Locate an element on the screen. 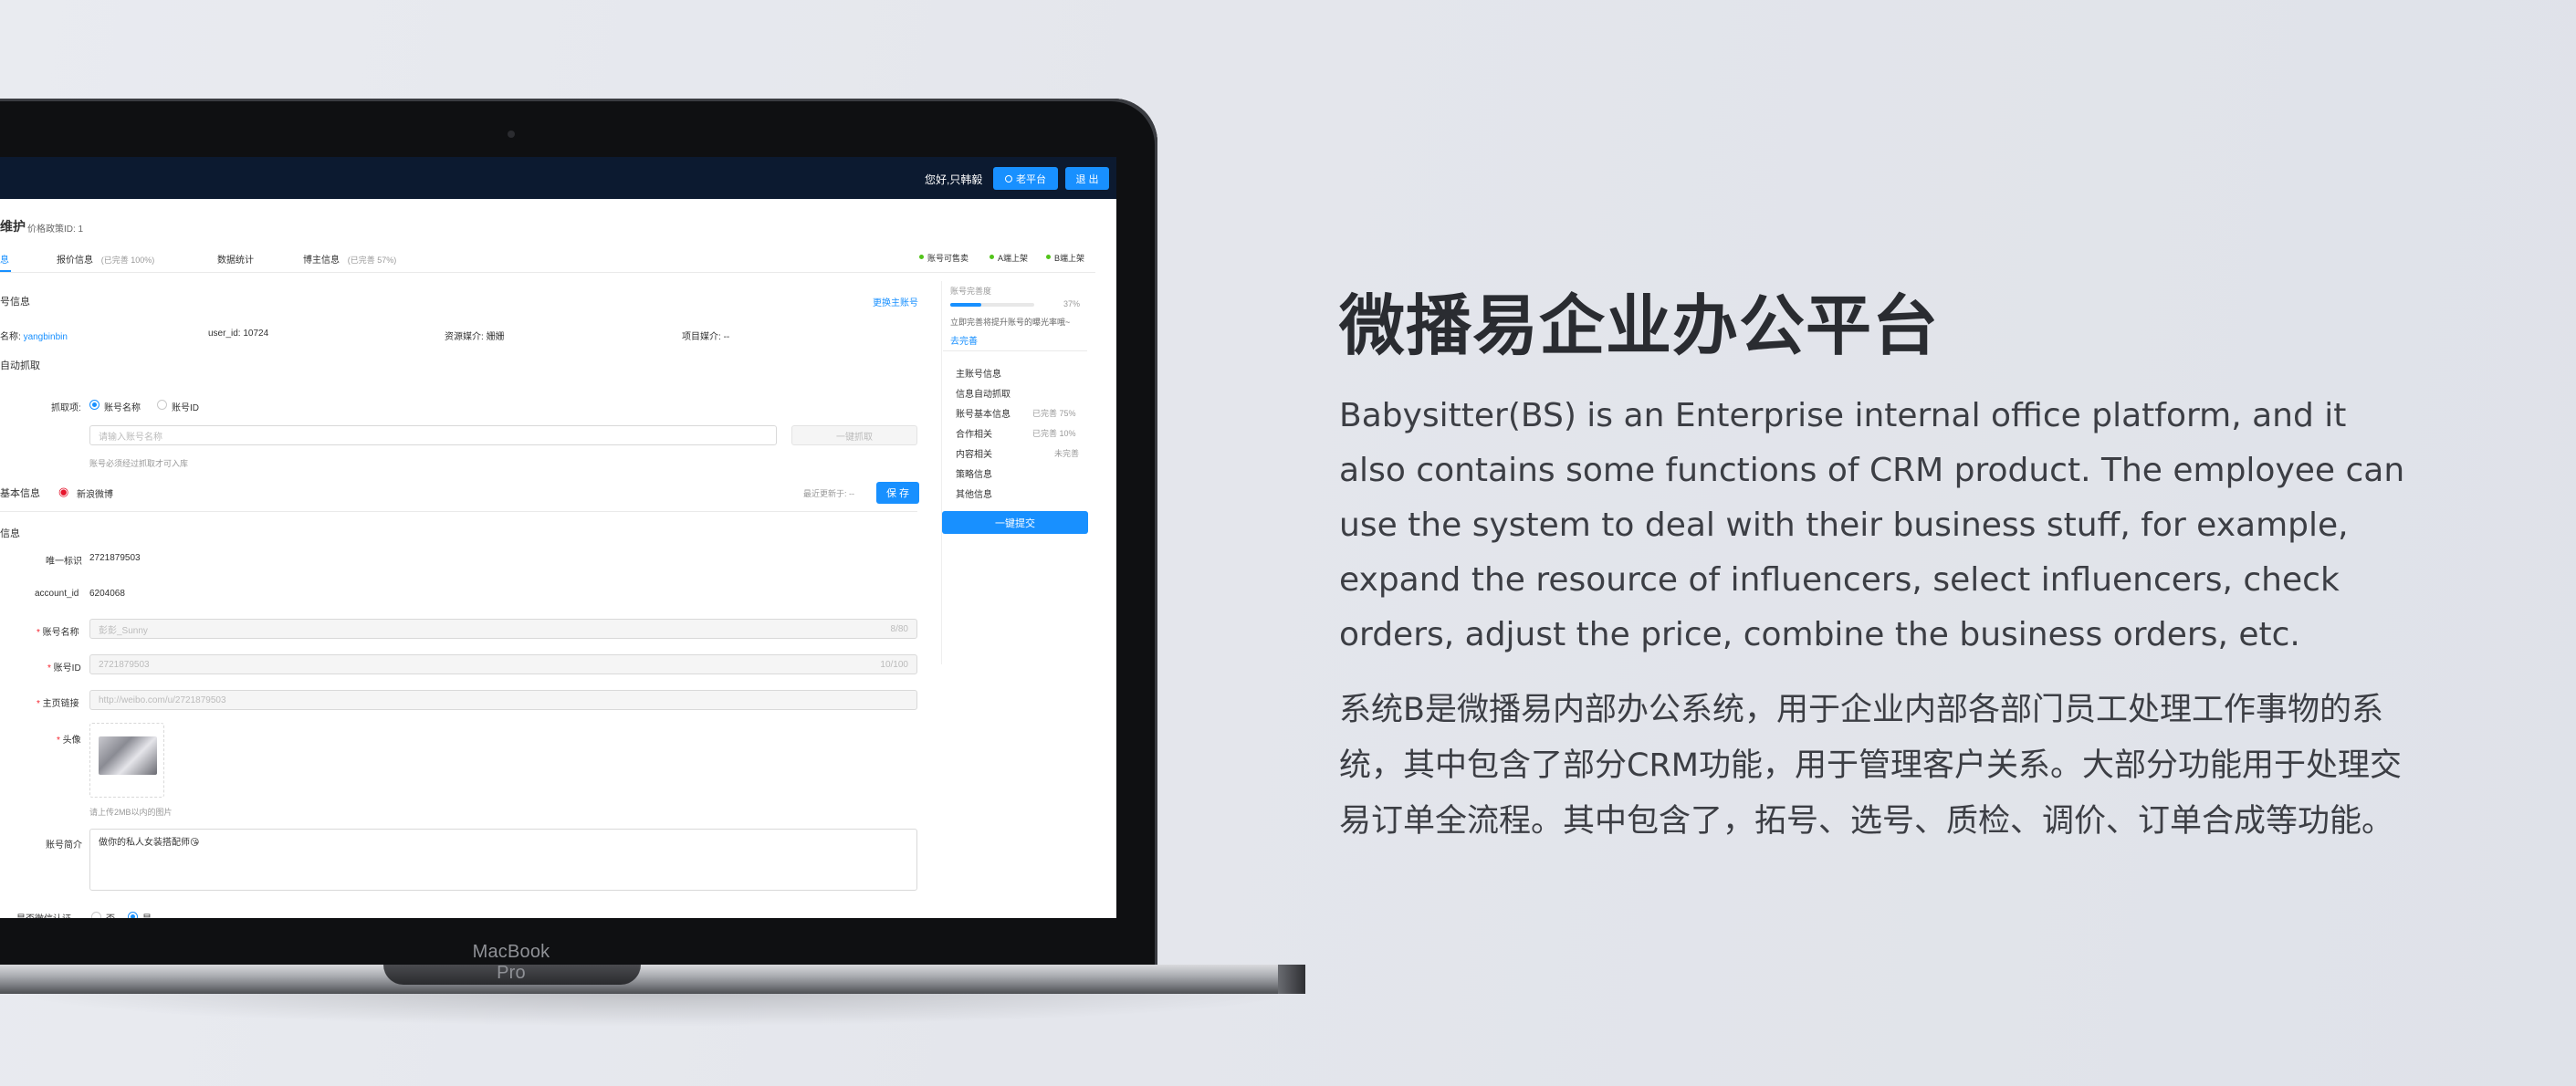 This screenshot has width=2576, height=1086. verified-yes-radio is located at coordinates (133, 915).